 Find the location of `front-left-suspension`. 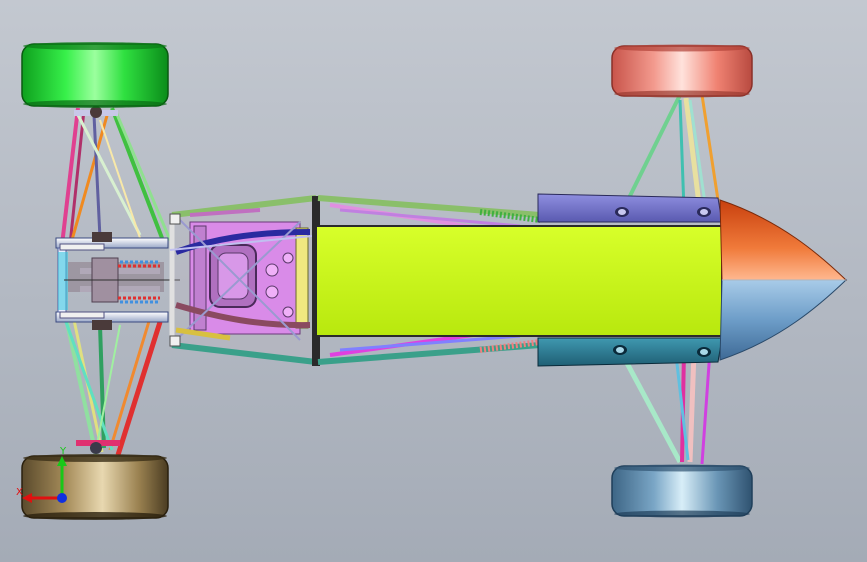

front-left-suspension is located at coordinates (670, 153).